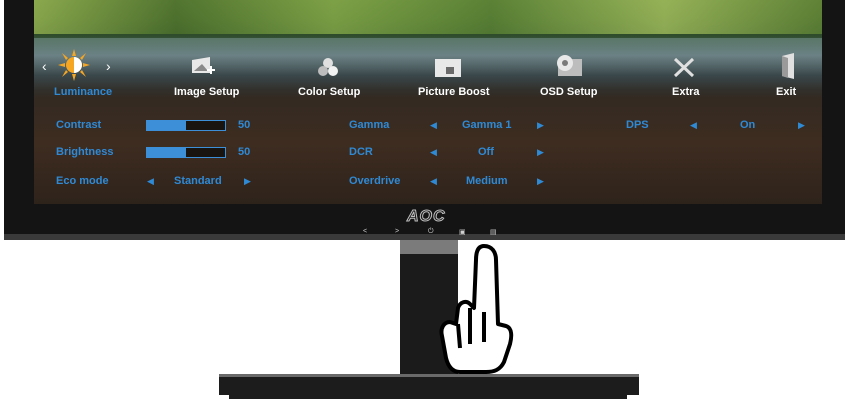 The width and height of the screenshot is (845, 399). I want to click on overdrive-left-arrow-icon: ◀, so click(433, 181).